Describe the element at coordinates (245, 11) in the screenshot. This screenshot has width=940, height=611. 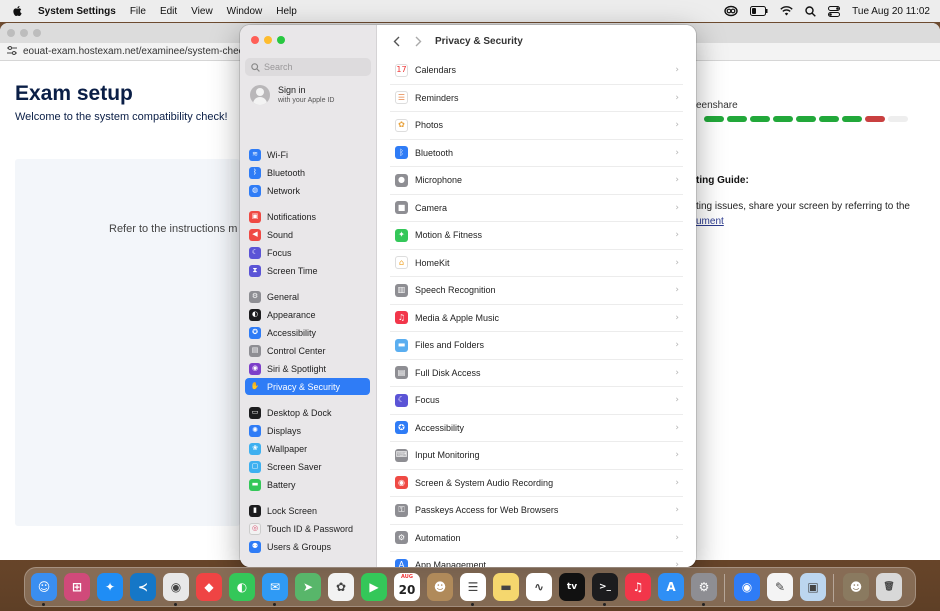
I see `menu-window: Window` at that location.